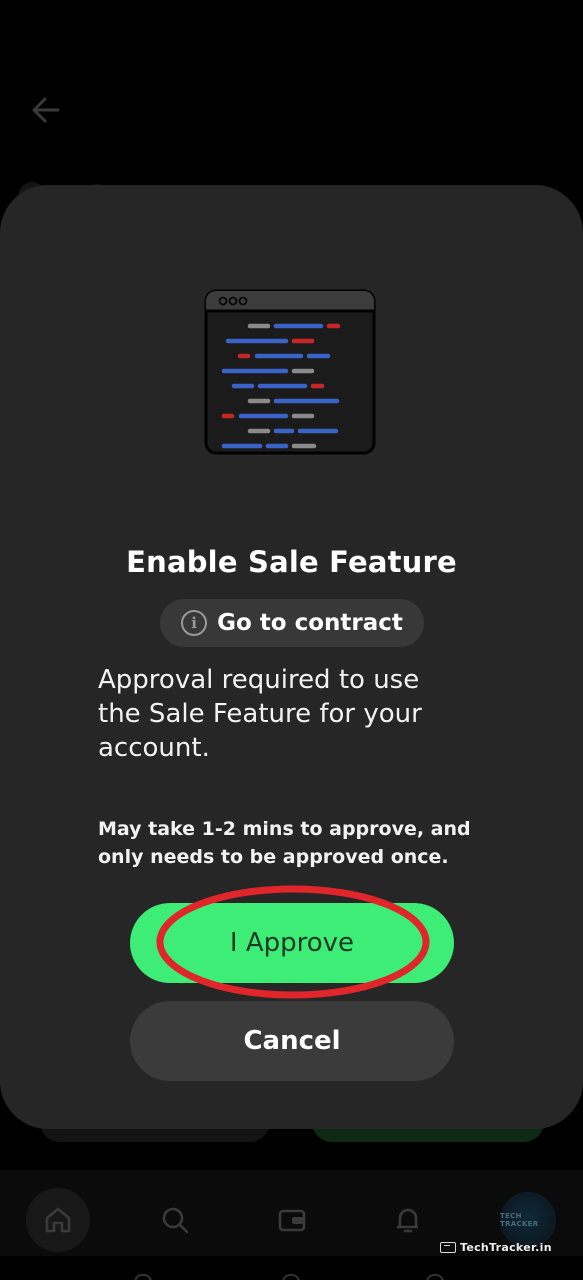  Describe the element at coordinates (448, 1247) in the screenshot. I see `monitor-icon` at that location.